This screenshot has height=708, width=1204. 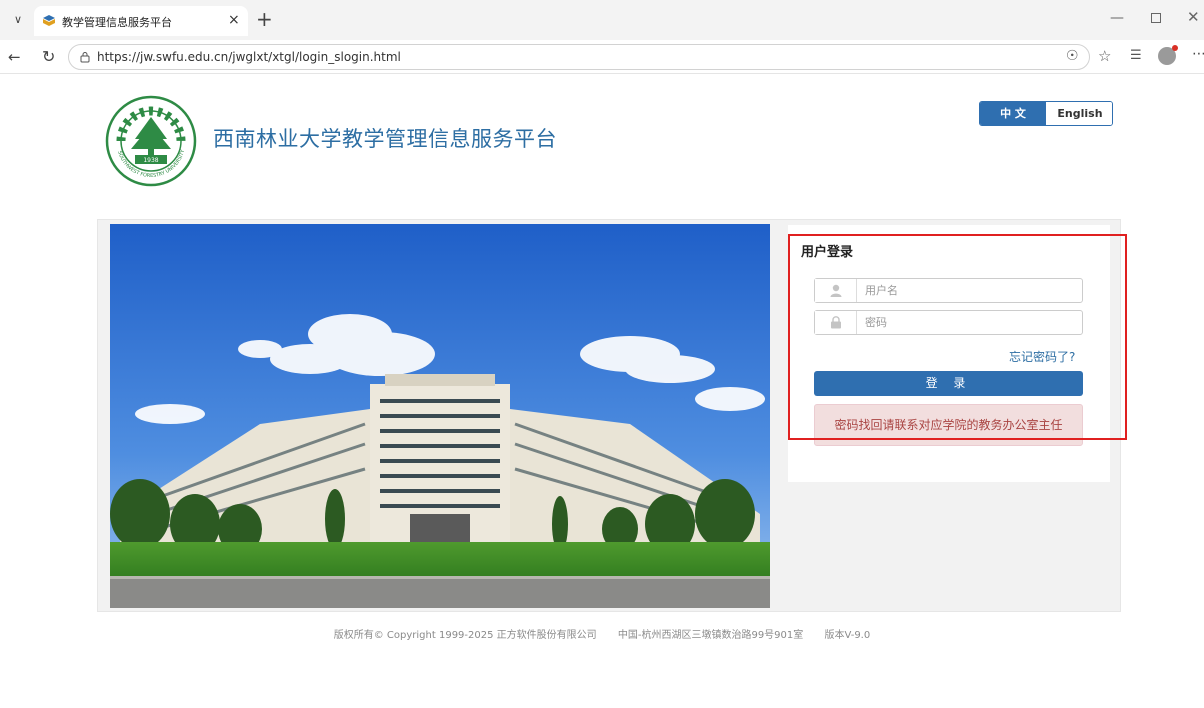 I want to click on notification-dot, so click(x=1175, y=48).